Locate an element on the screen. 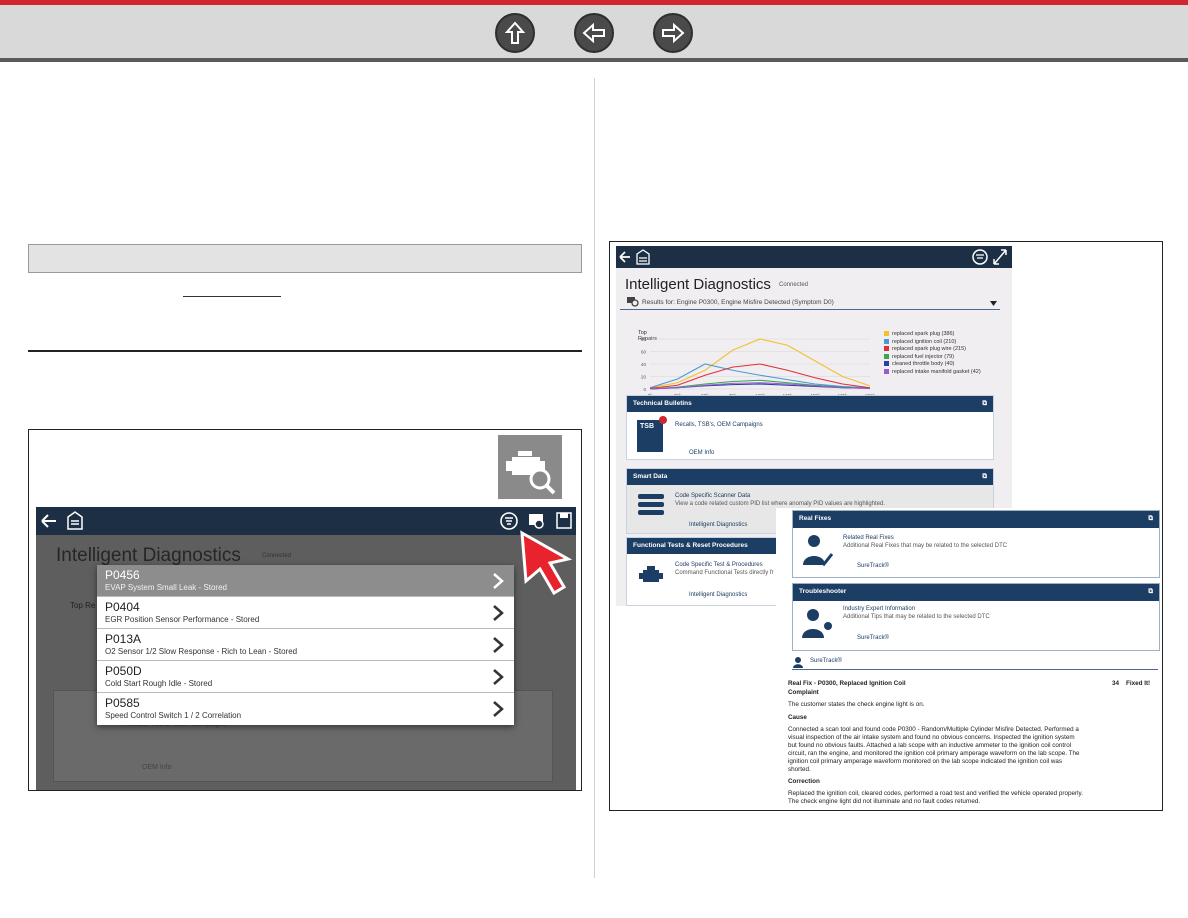 Image resolution: width=1188 pixels, height=918 pixels. y-tick-label: 0 is located at coordinates (644, 389).